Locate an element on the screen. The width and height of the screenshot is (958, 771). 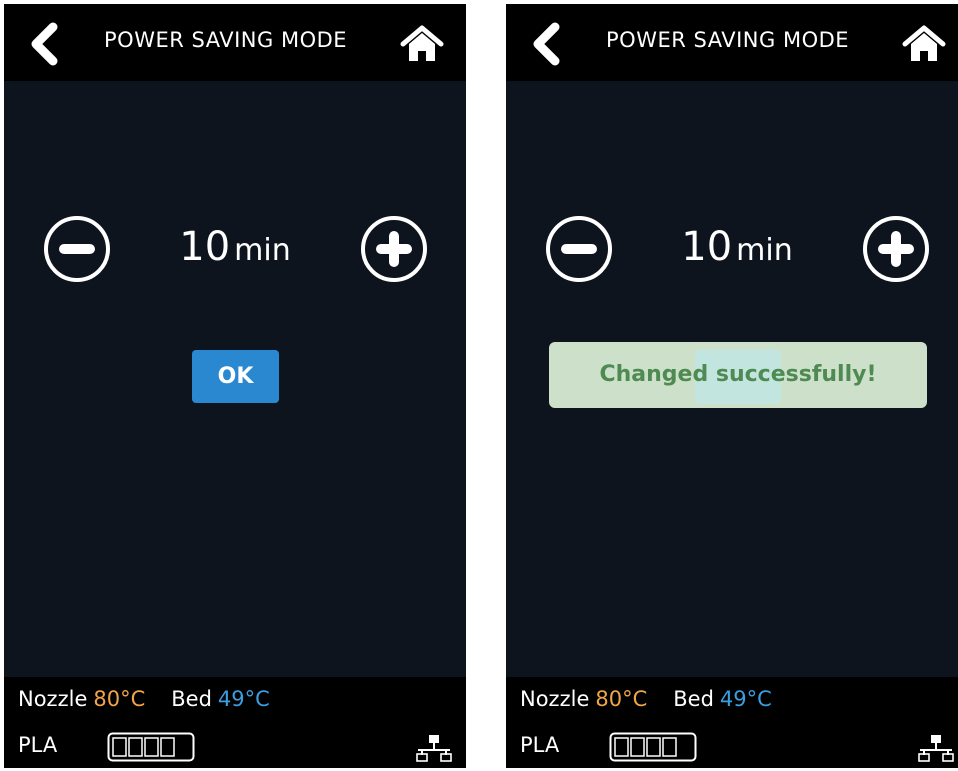
ok-button: OK is located at coordinates (235, 376).